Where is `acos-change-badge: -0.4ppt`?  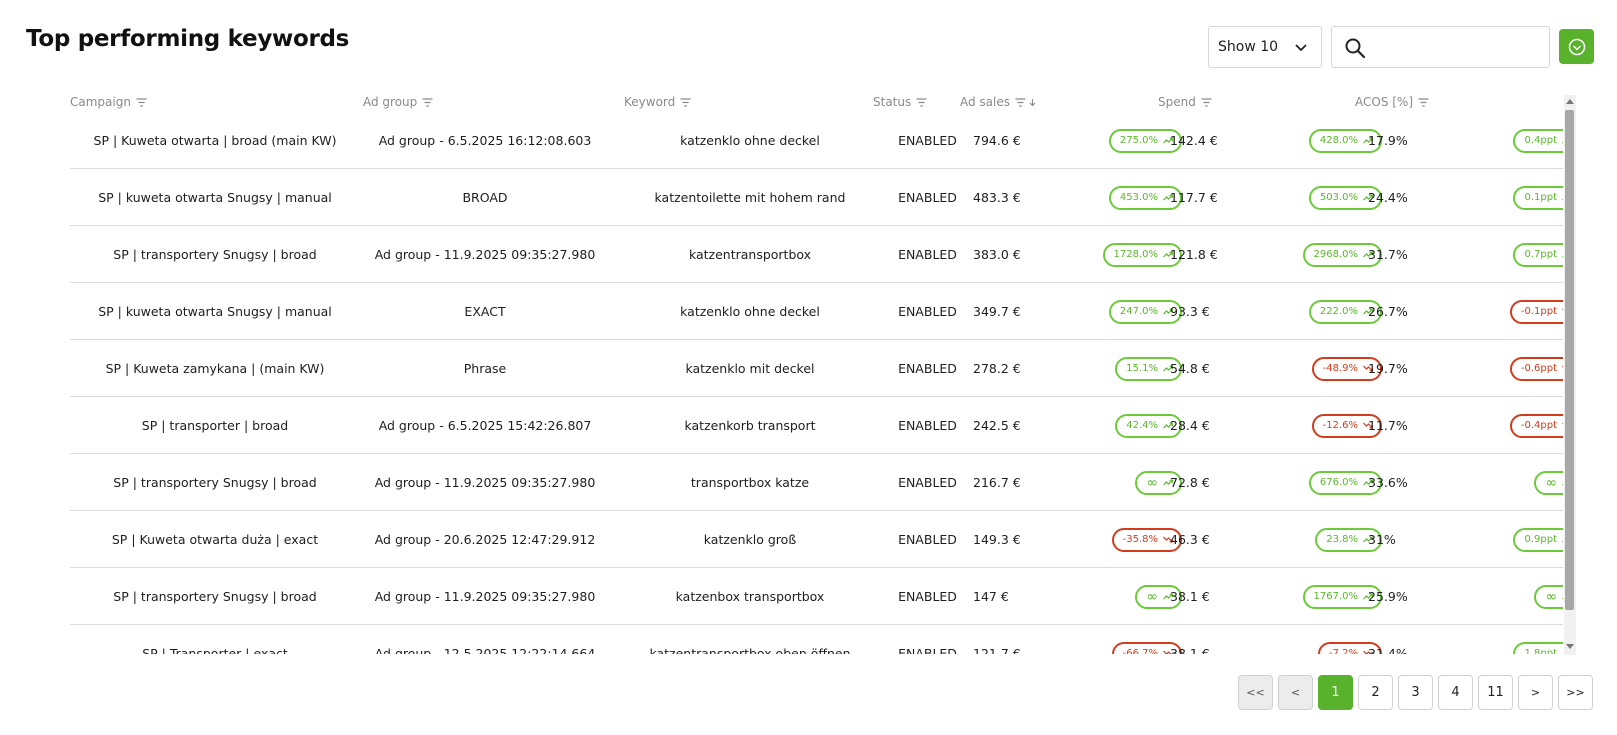
acos-change-badge: -0.4ppt is located at coordinates (1536, 425).